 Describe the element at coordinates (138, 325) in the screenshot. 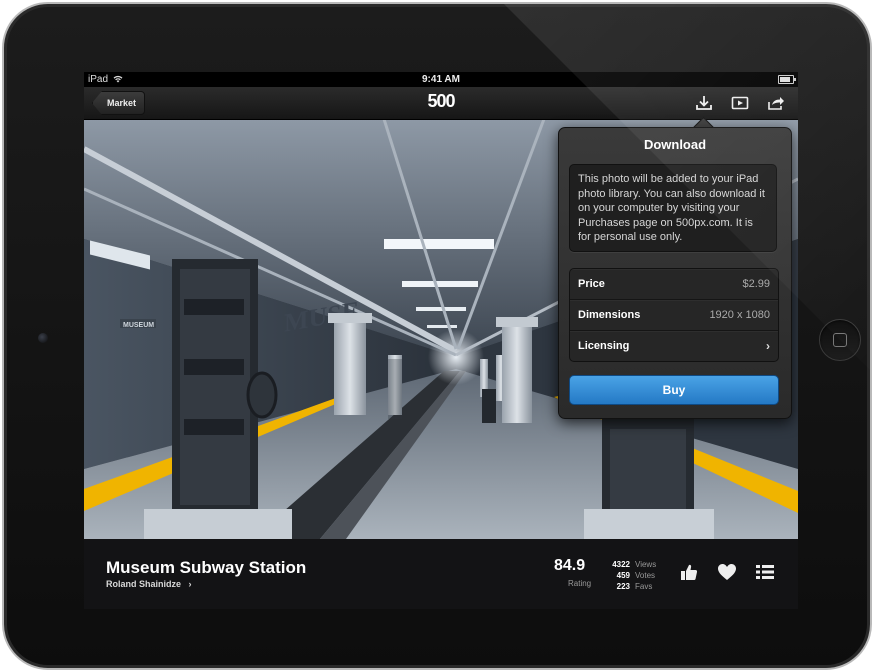

I see `station-sign-text: MUSEUM` at that location.